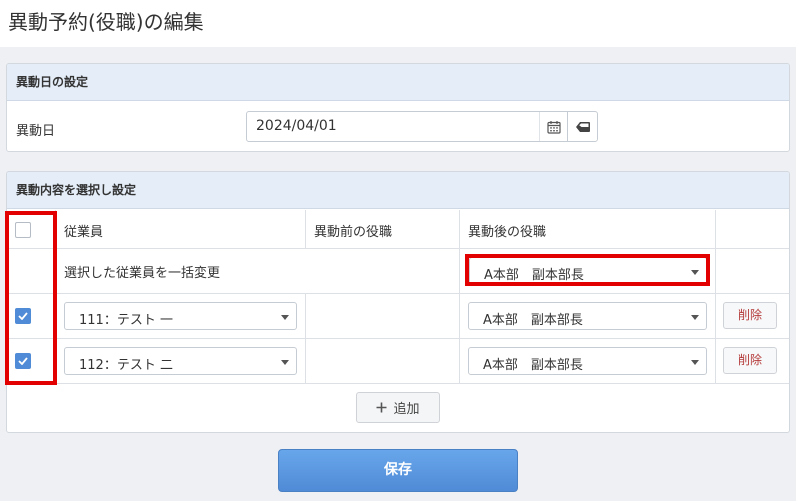  Describe the element at coordinates (84, 232) in the screenshot. I see `col-employee: 従業員` at that location.